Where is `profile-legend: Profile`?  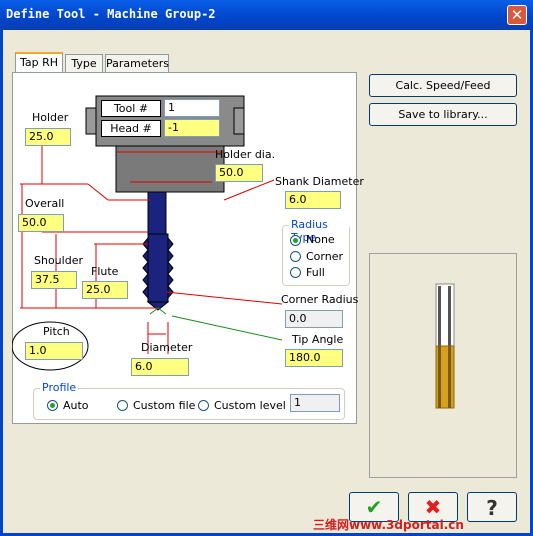
profile-legend: Profile is located at coordinates (59, 387).